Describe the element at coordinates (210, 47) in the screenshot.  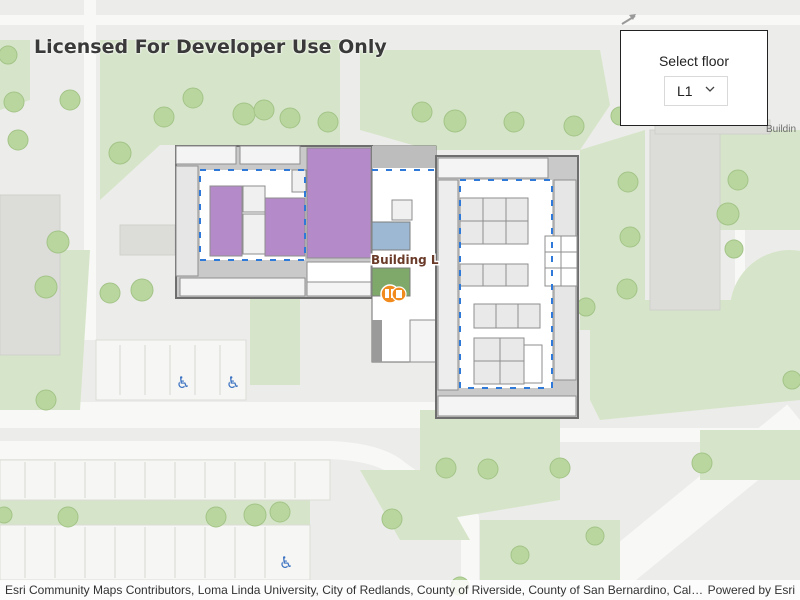
I see `developer-watermark: Licensed For Developer Use Only` at that location.